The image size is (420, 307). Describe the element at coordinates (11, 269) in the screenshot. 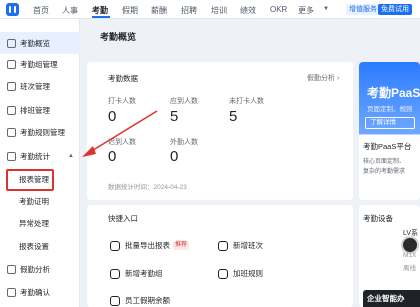

I see `analysis-icon` at that location.